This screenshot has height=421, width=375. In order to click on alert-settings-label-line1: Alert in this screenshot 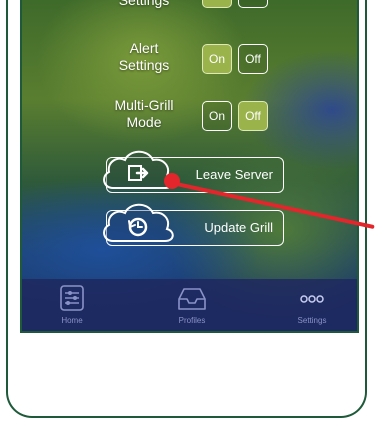, I will do `click(144, 48)`.